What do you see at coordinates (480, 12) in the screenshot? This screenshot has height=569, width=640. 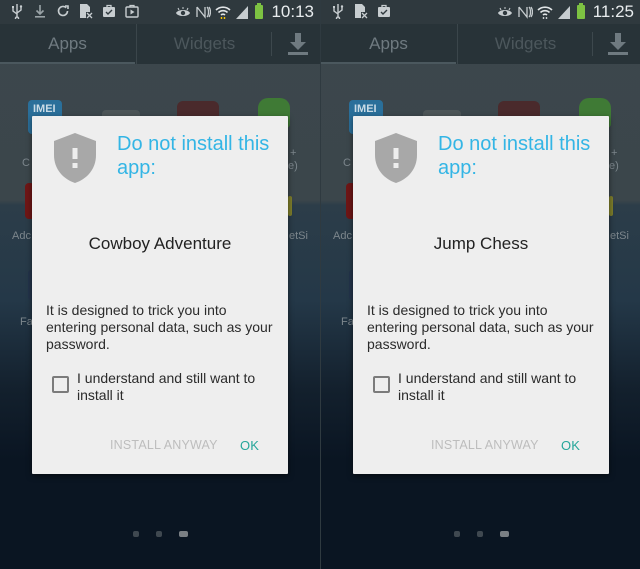 I see `status-bar: 11:25` at bounding box center [480, 12].